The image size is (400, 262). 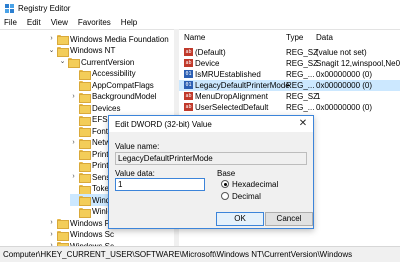 I want to click on value-data: (value not set), so click(x=341, y=52).